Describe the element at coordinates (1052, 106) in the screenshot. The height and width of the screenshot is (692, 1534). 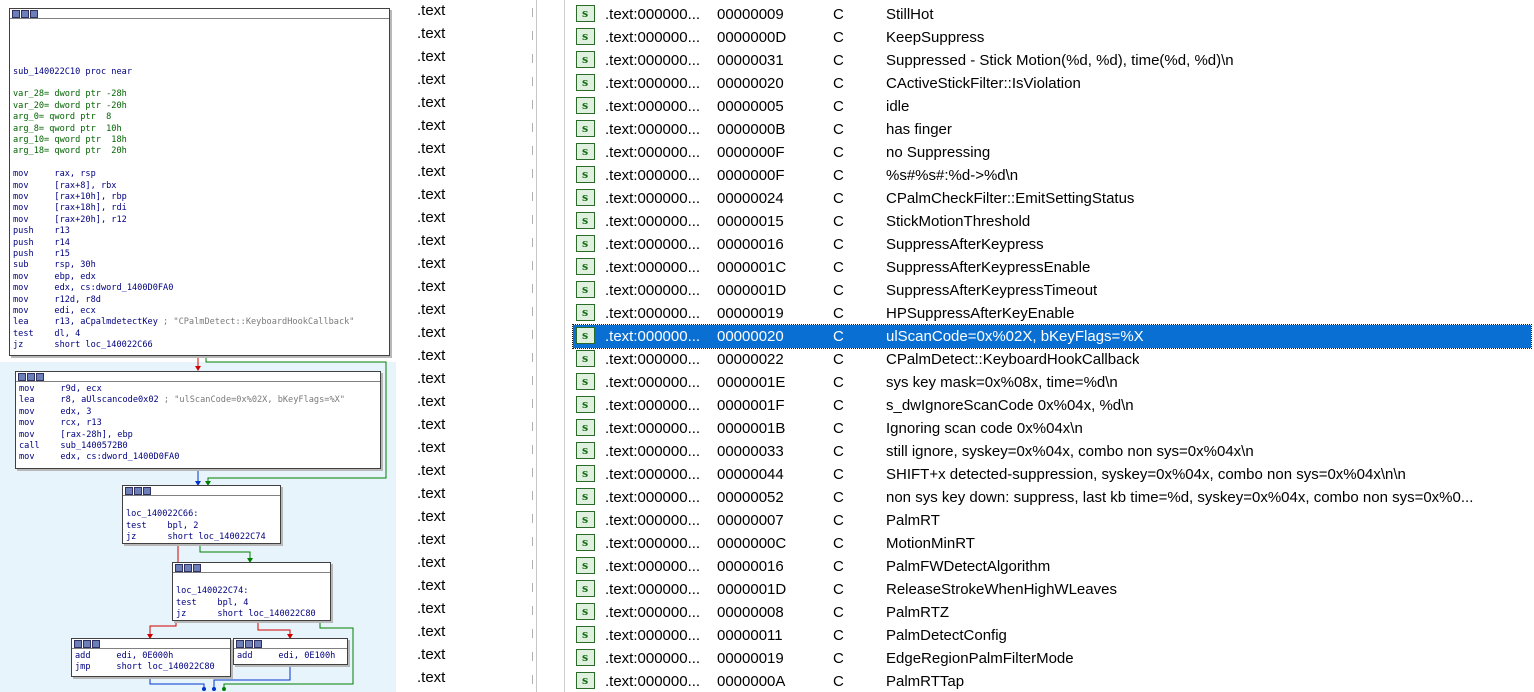
I see `string-row: s .text:000000... 00000005 Cidle` at that location.